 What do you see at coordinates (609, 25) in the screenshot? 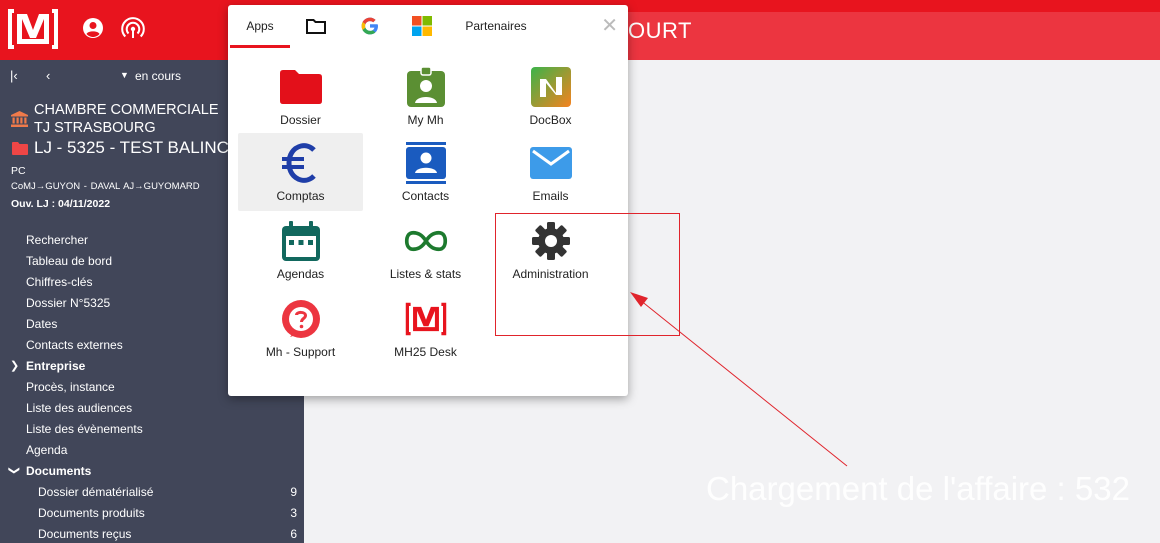
I see `close-icon: ✕` at bounding box center [609, 25].